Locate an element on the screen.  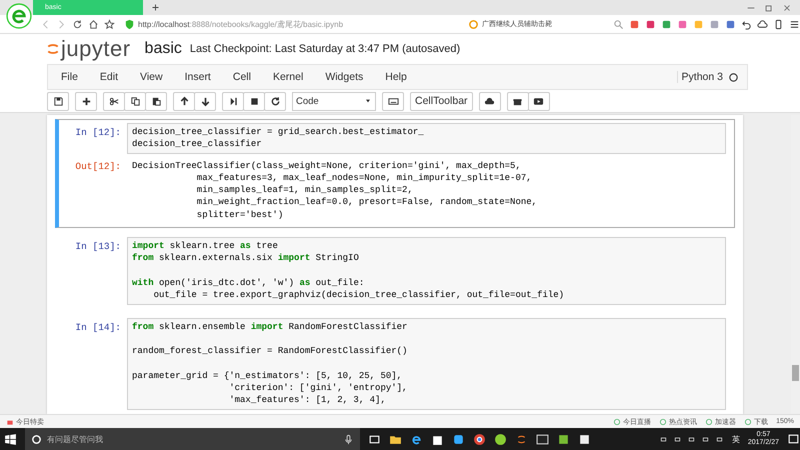
output-line: splitter='best') is located at coordinates (240, 215).